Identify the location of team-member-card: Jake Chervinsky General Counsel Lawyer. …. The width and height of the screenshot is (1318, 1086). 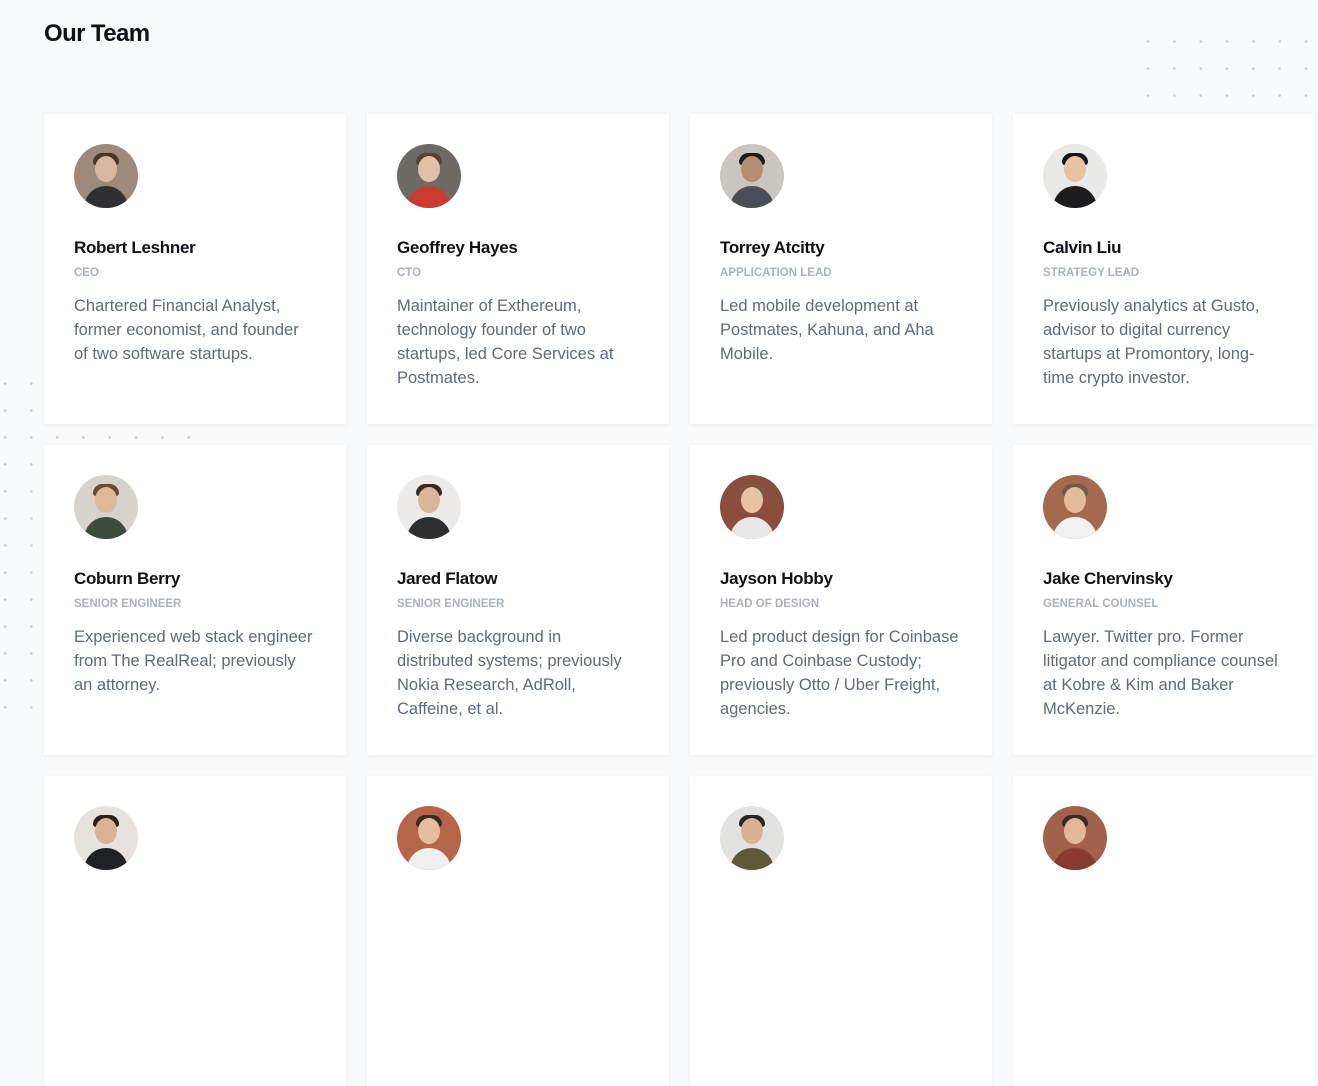
(1164, 600).